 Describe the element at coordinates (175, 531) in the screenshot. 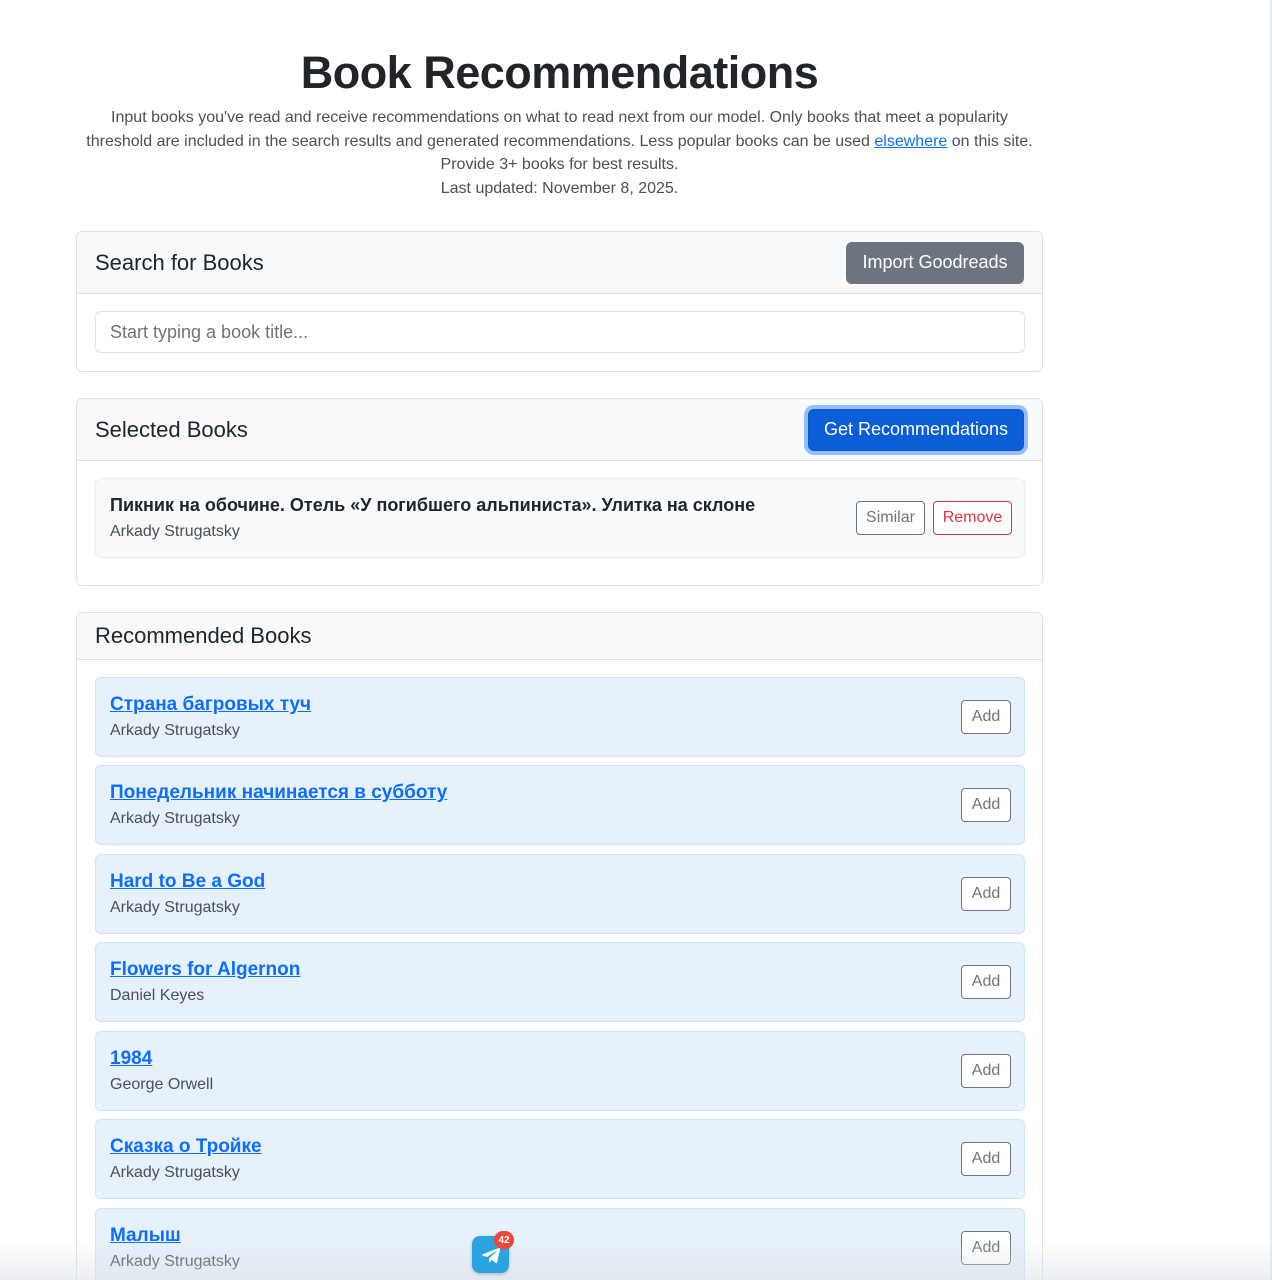

I see `selected-book-author: Arkady Strugatsky` at that location.